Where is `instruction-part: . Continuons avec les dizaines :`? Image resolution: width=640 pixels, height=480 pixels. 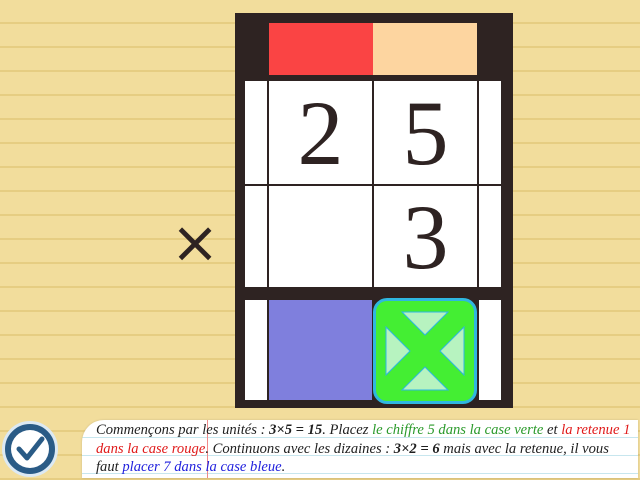 instruction-part: . Continuons avec les dizaines : is located at coordinates (299, 448).